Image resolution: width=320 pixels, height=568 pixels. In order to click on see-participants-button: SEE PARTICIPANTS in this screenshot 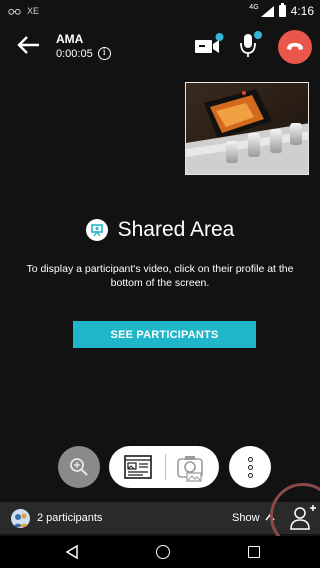, I will do `click(164, 334)`.